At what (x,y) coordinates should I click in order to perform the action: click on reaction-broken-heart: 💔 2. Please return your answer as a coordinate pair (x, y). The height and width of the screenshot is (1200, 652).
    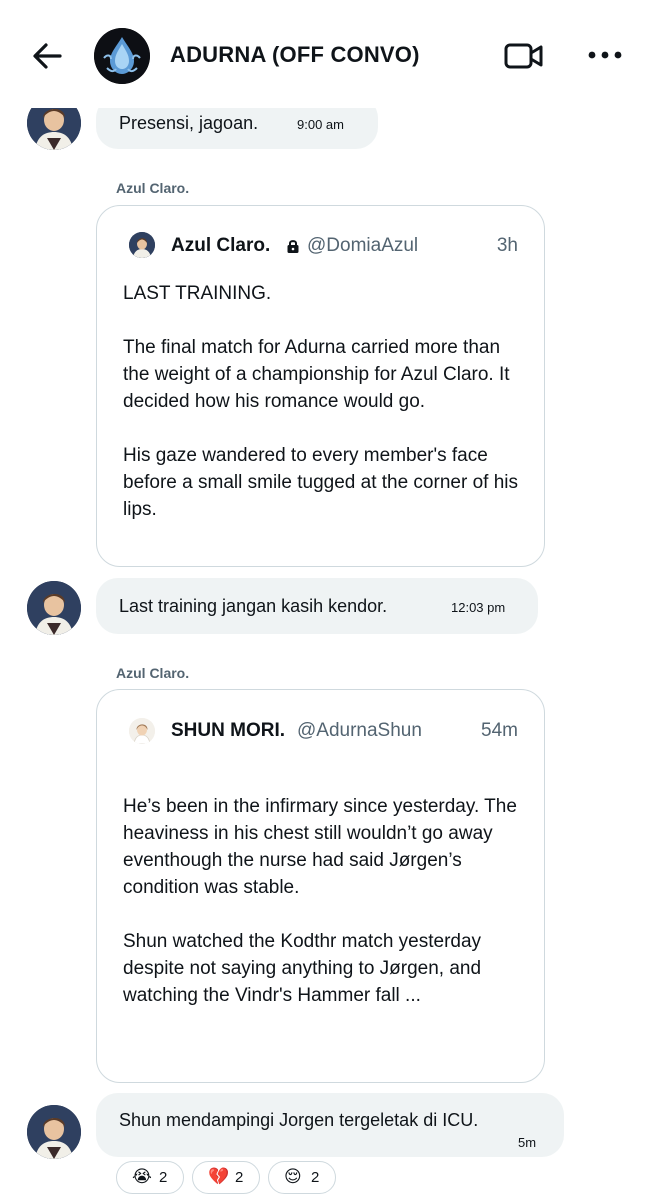
    Looking at the image, I should click on (226, 1177).